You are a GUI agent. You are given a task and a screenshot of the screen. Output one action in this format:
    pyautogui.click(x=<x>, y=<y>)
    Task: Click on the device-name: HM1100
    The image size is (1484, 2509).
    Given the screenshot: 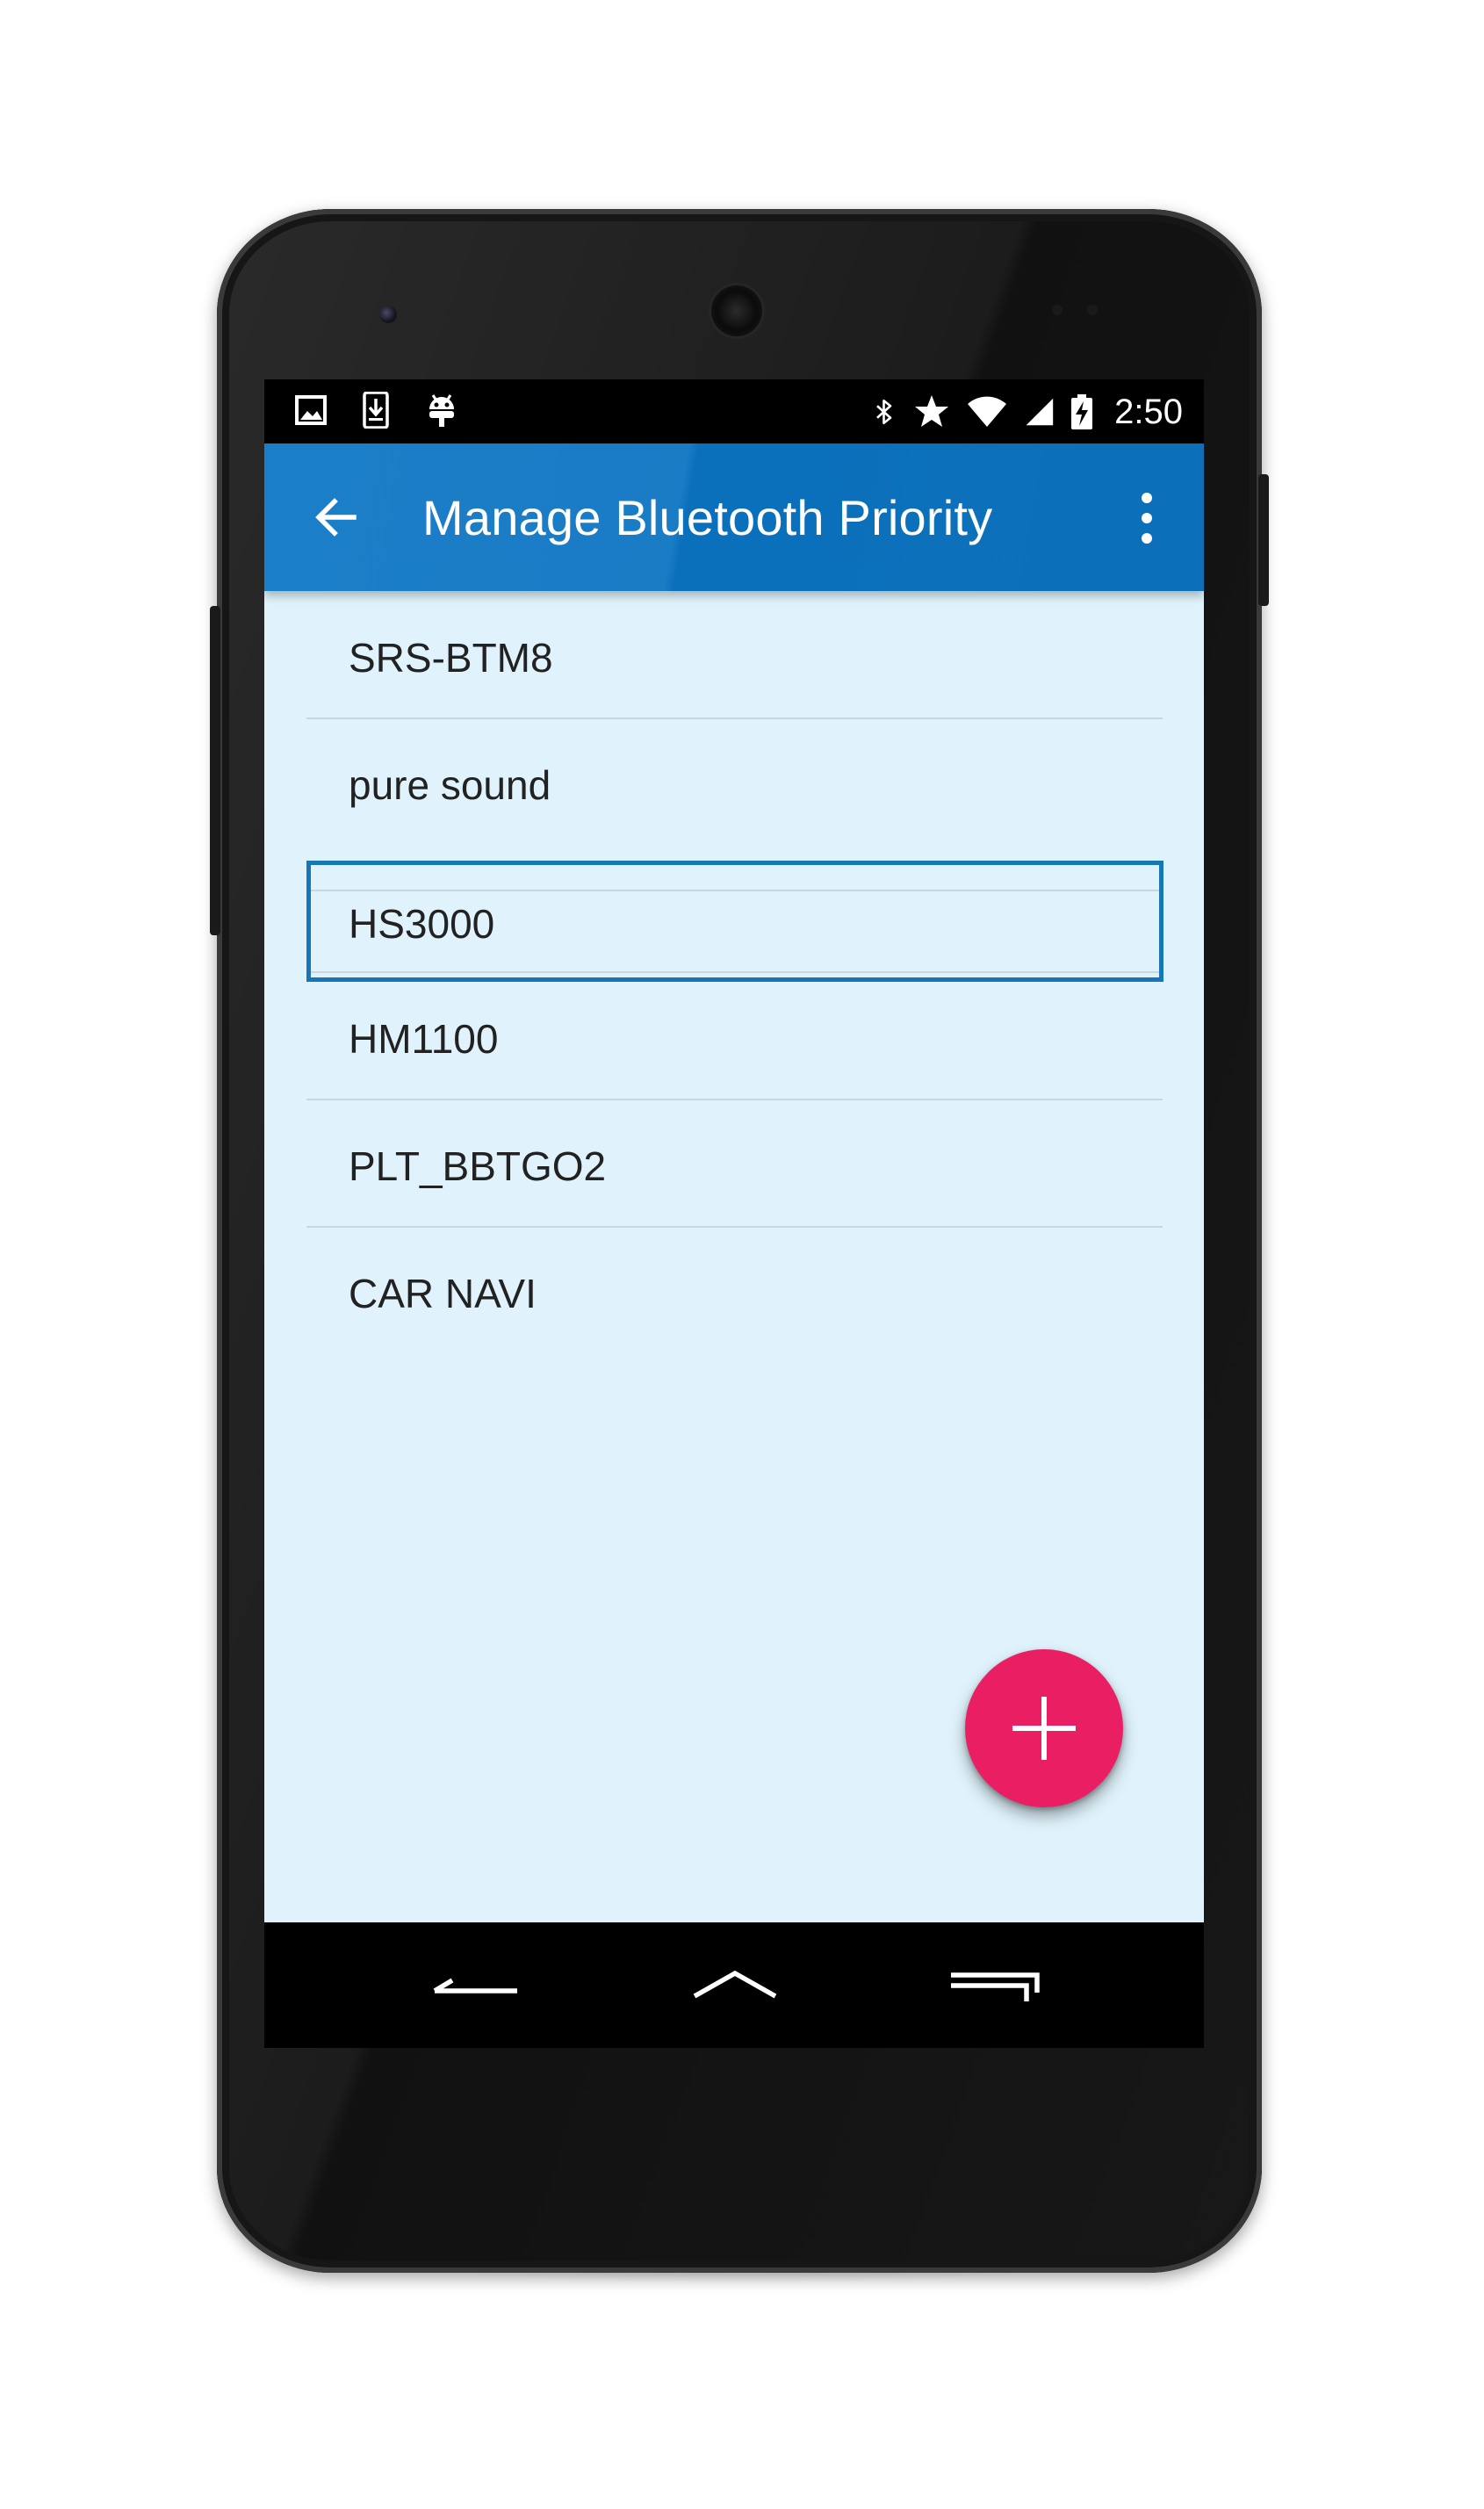 What is the action you would take?
    pyautogui.click(x=424, y=1039)
    